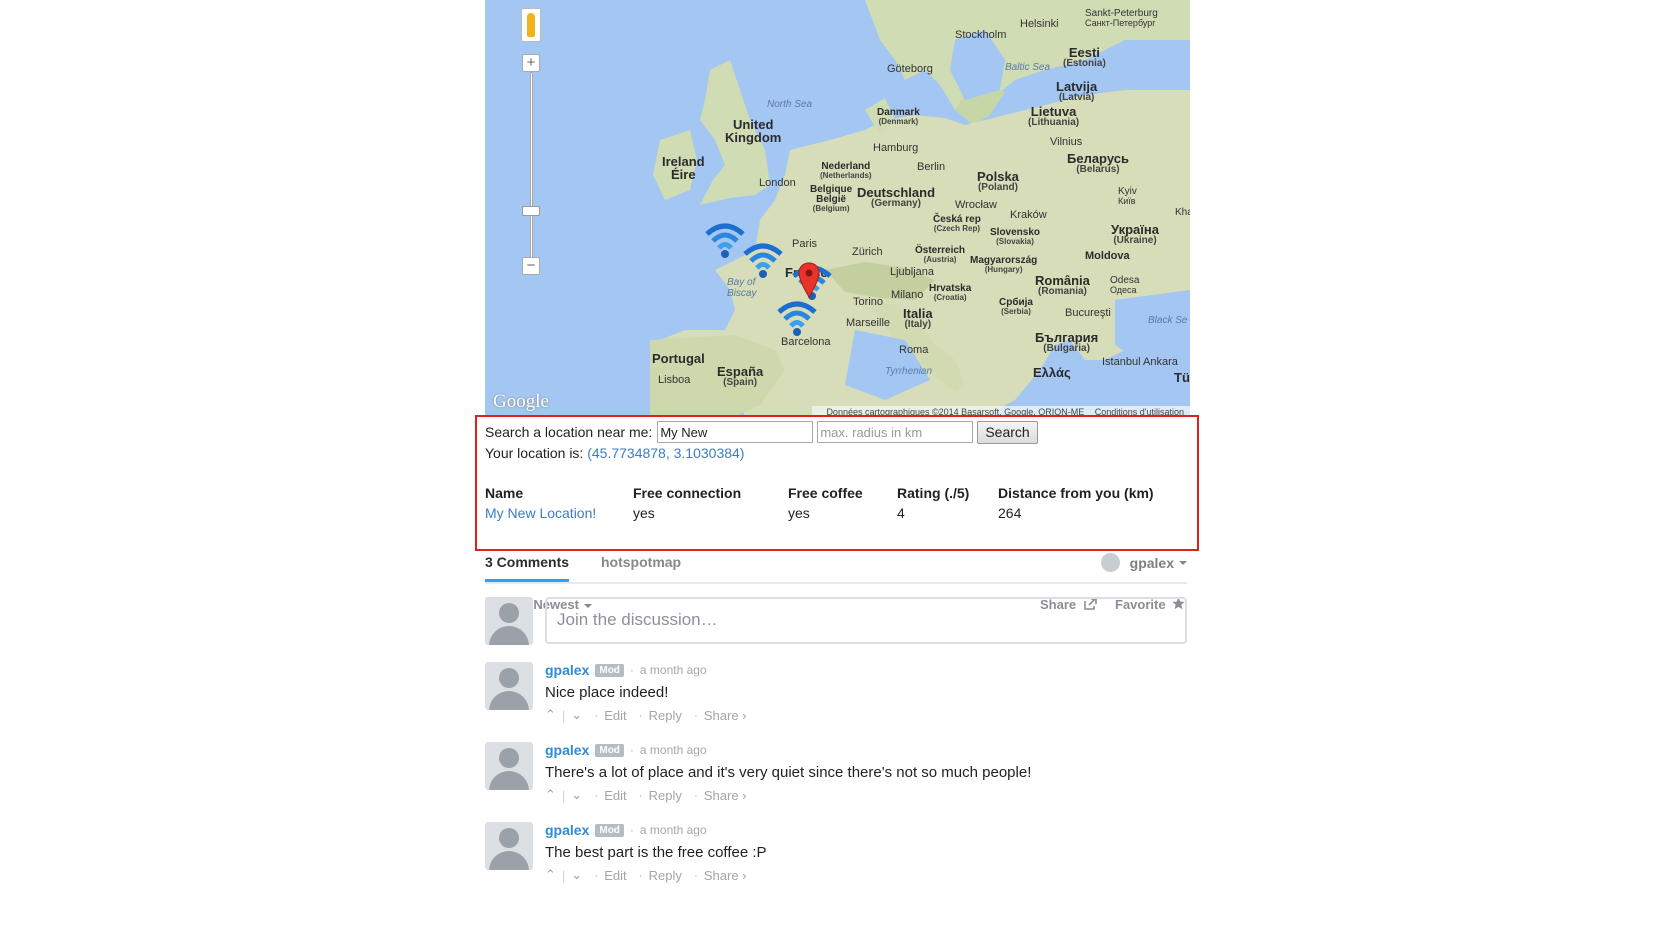  Describe the element at coordinates (656, 852) in the screenshot. I see `comment-text: The best part is the free coffee :P` at that location.